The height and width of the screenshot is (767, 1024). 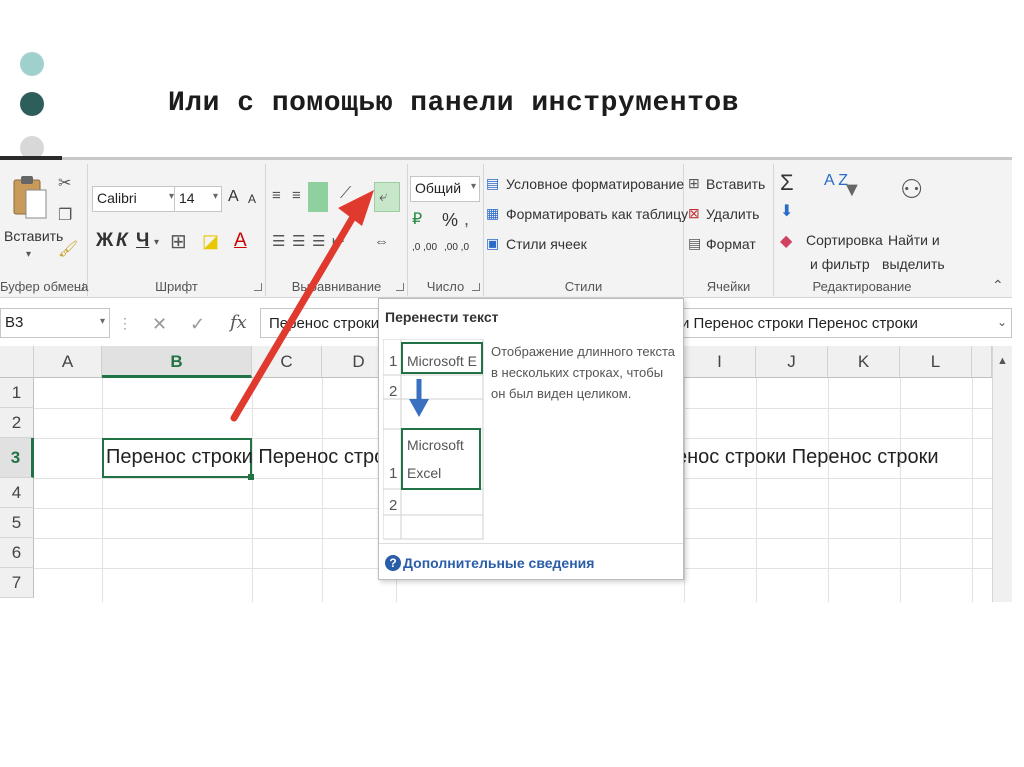 I want to click on cancel-button: ✕, so click(x=159, y=324).